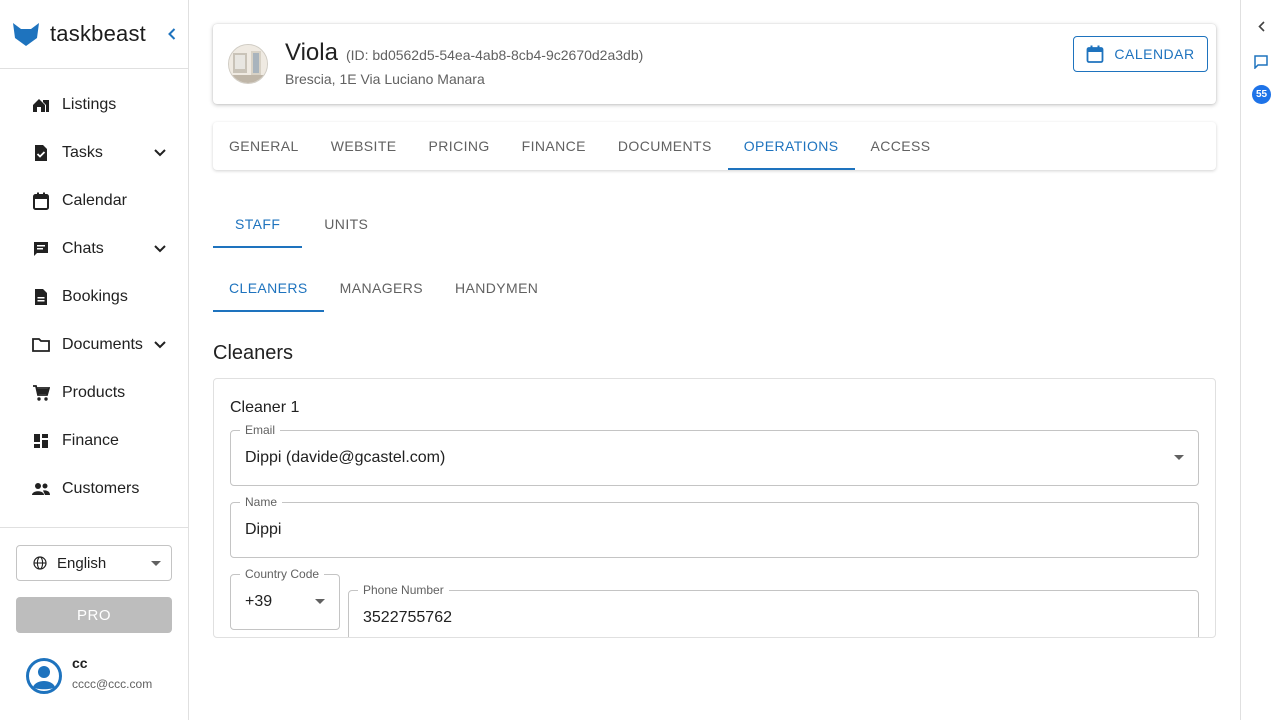  Describe the element at coordinates (44, 676) in the screenshot. I see `avatar-icon` at that location.